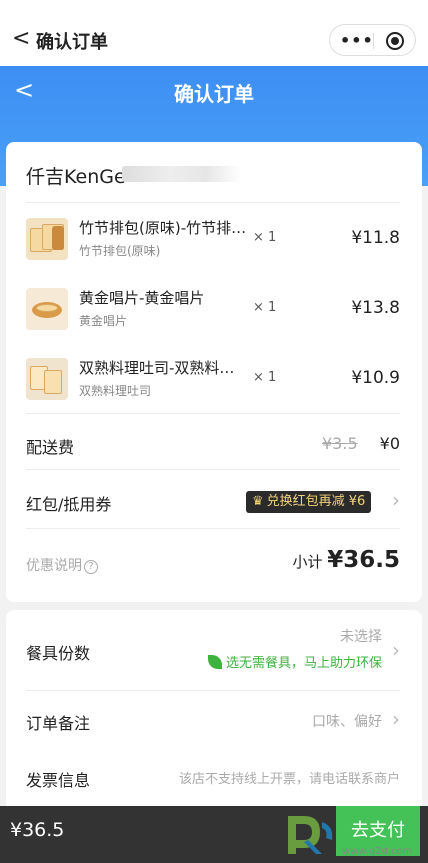  I want to click on watermark-url: www.q2d.com, so click(377, 851).